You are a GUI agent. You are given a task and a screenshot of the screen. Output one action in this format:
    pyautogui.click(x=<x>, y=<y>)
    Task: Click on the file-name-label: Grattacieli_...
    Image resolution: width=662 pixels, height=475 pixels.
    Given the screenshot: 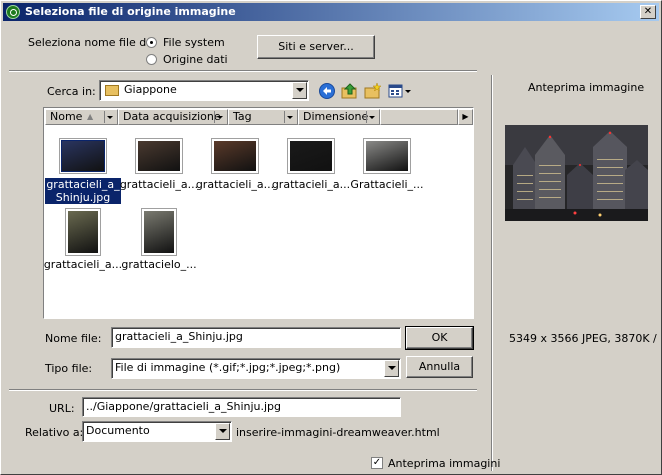 What is the action you would take?
    pyautogui.click(x=387, y=184)
    